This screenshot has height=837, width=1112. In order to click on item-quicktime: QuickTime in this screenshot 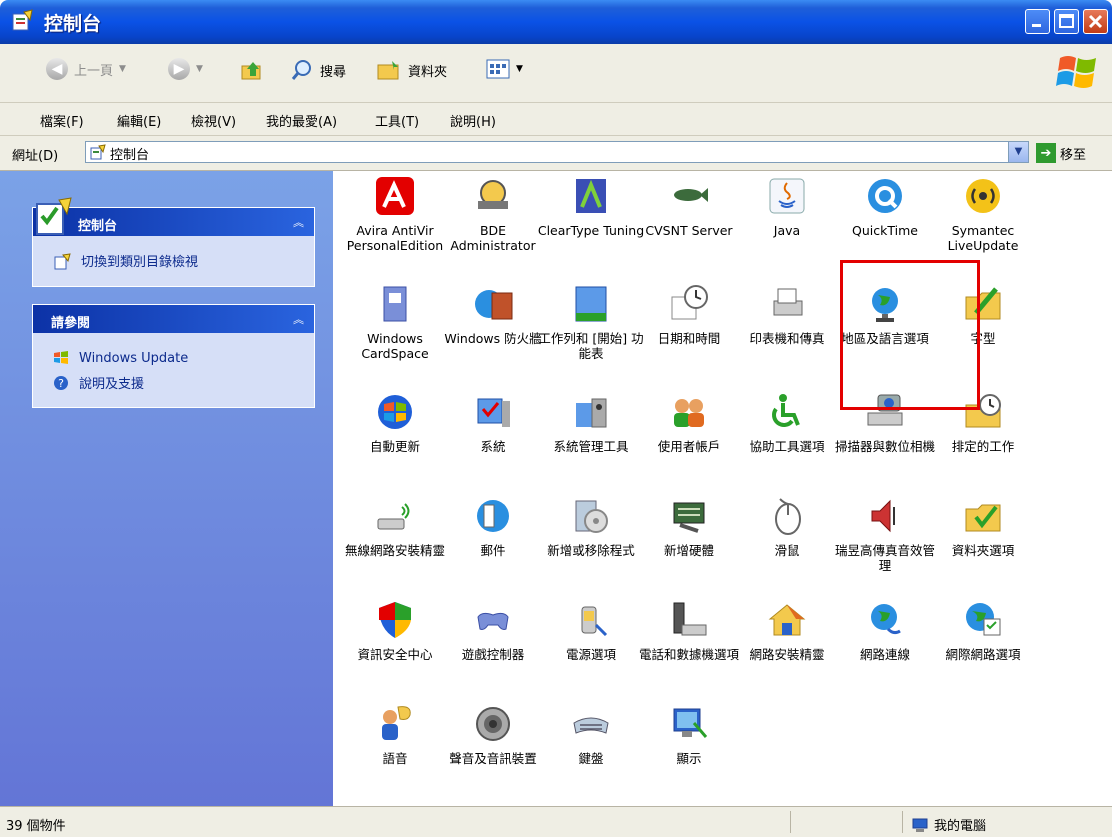, I will do `click(885, 206)`.